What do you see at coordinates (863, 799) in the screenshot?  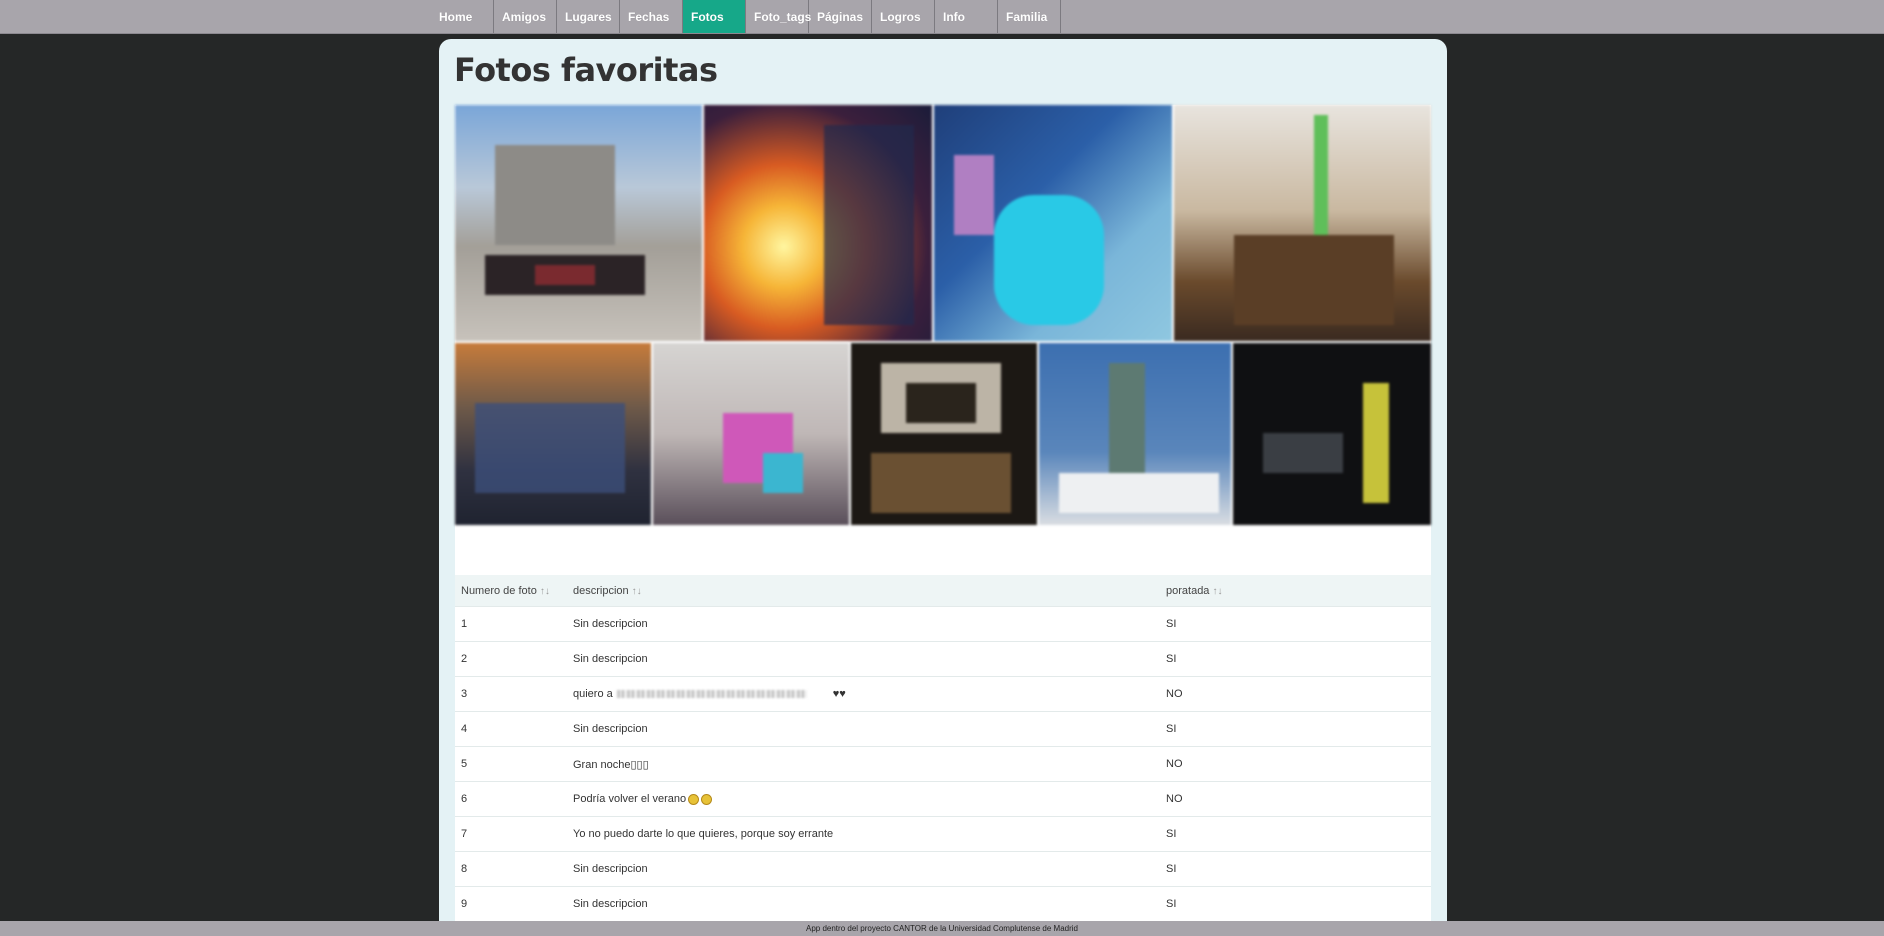 I see `cell-descripcion: Podría volver el verano` at bounding box center [863, 799].